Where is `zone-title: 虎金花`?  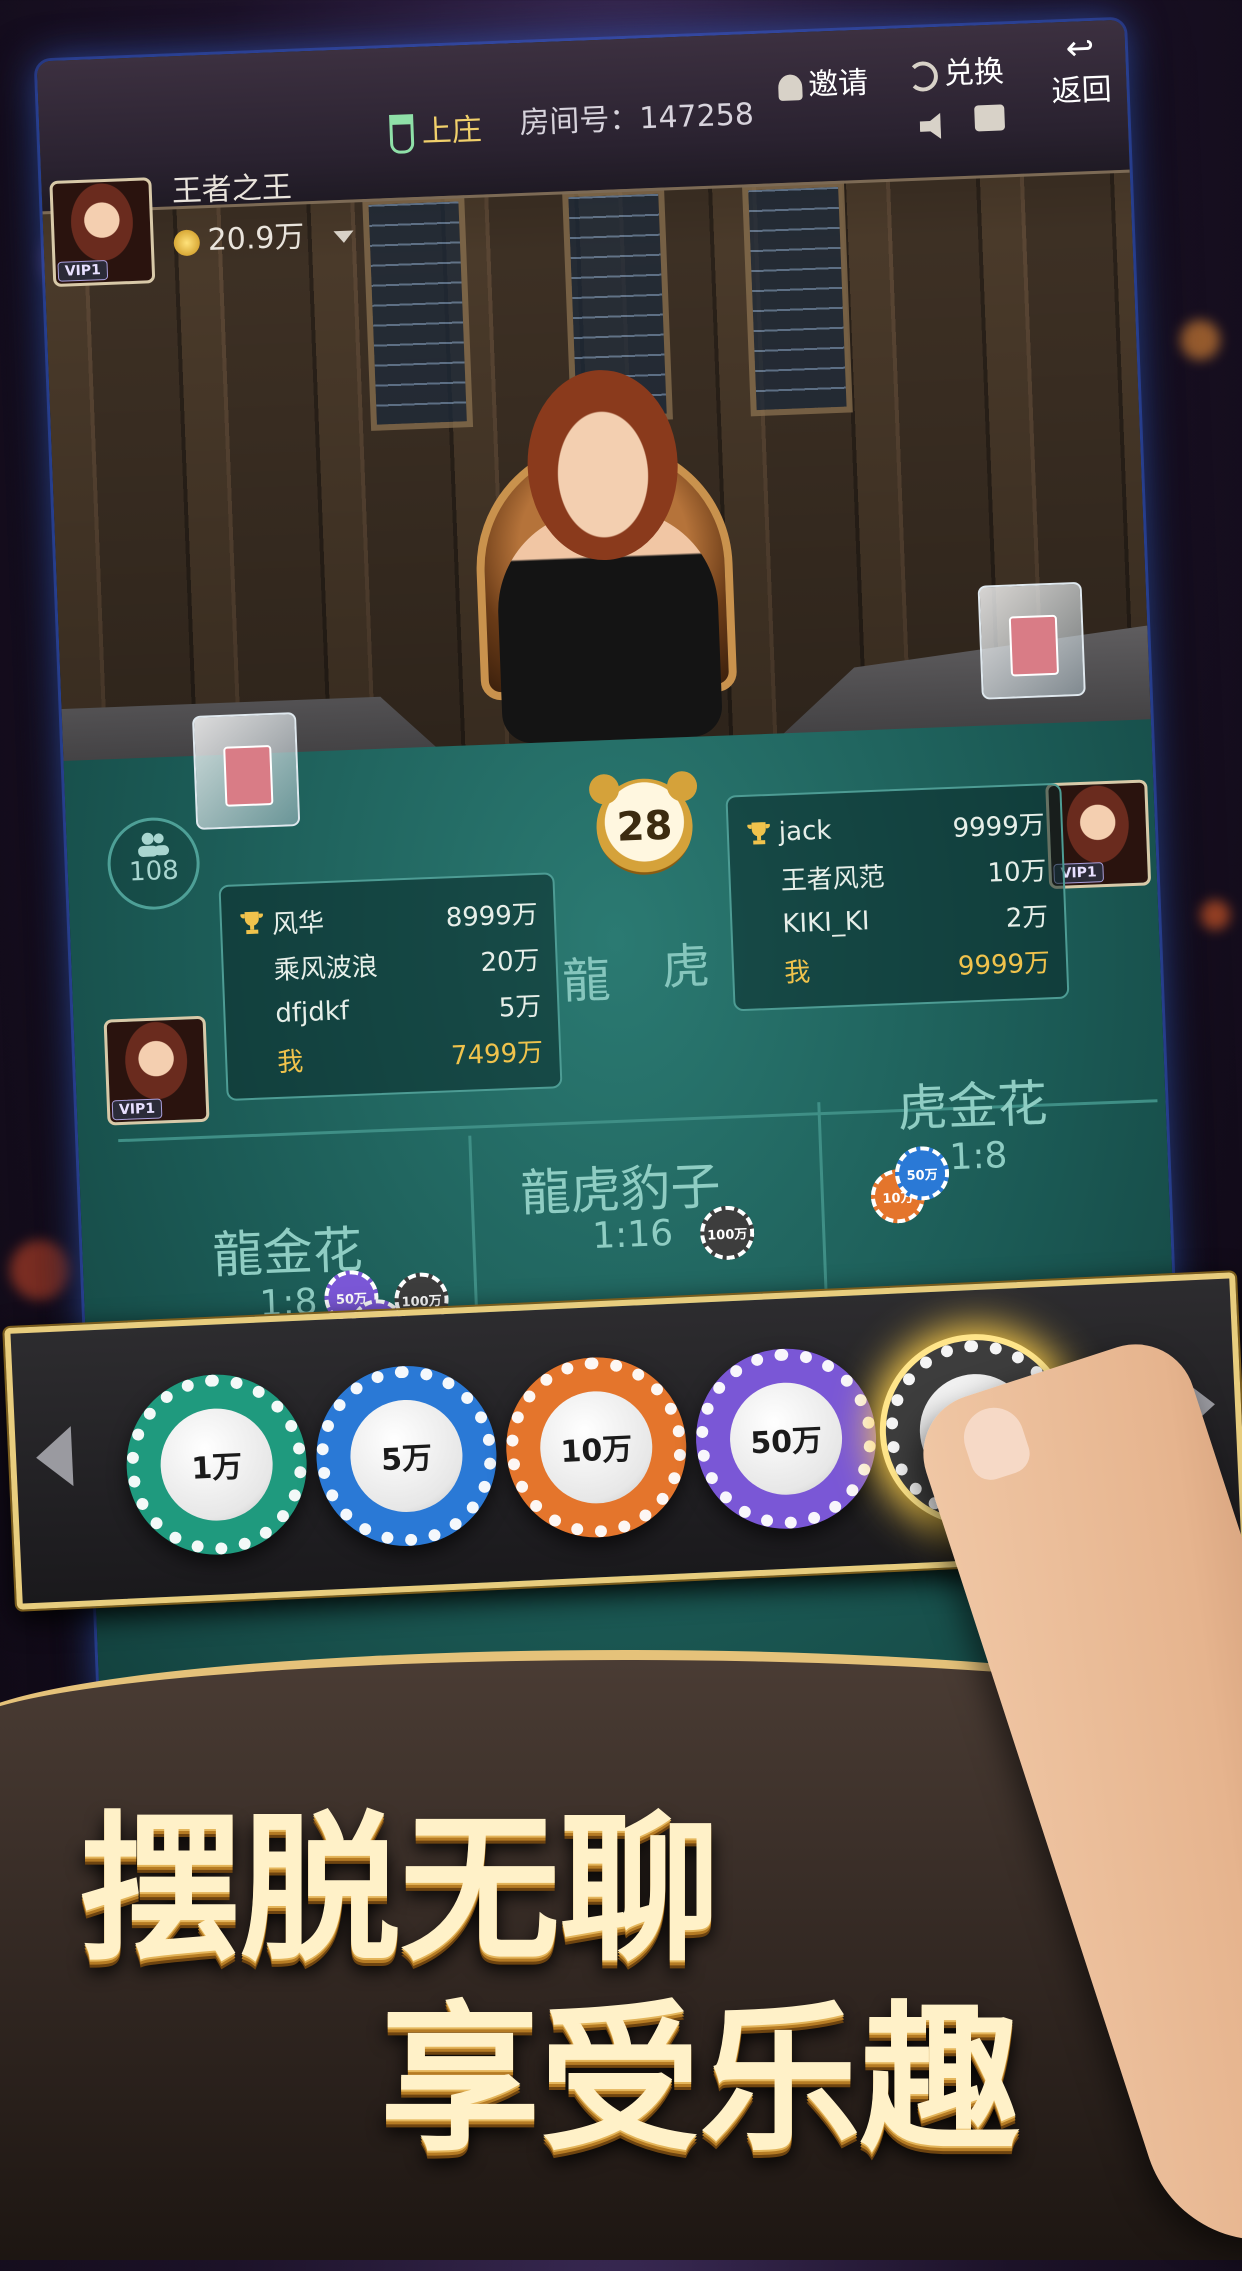 zone-title: 虎金花 is located at coordinates (972, 1106).